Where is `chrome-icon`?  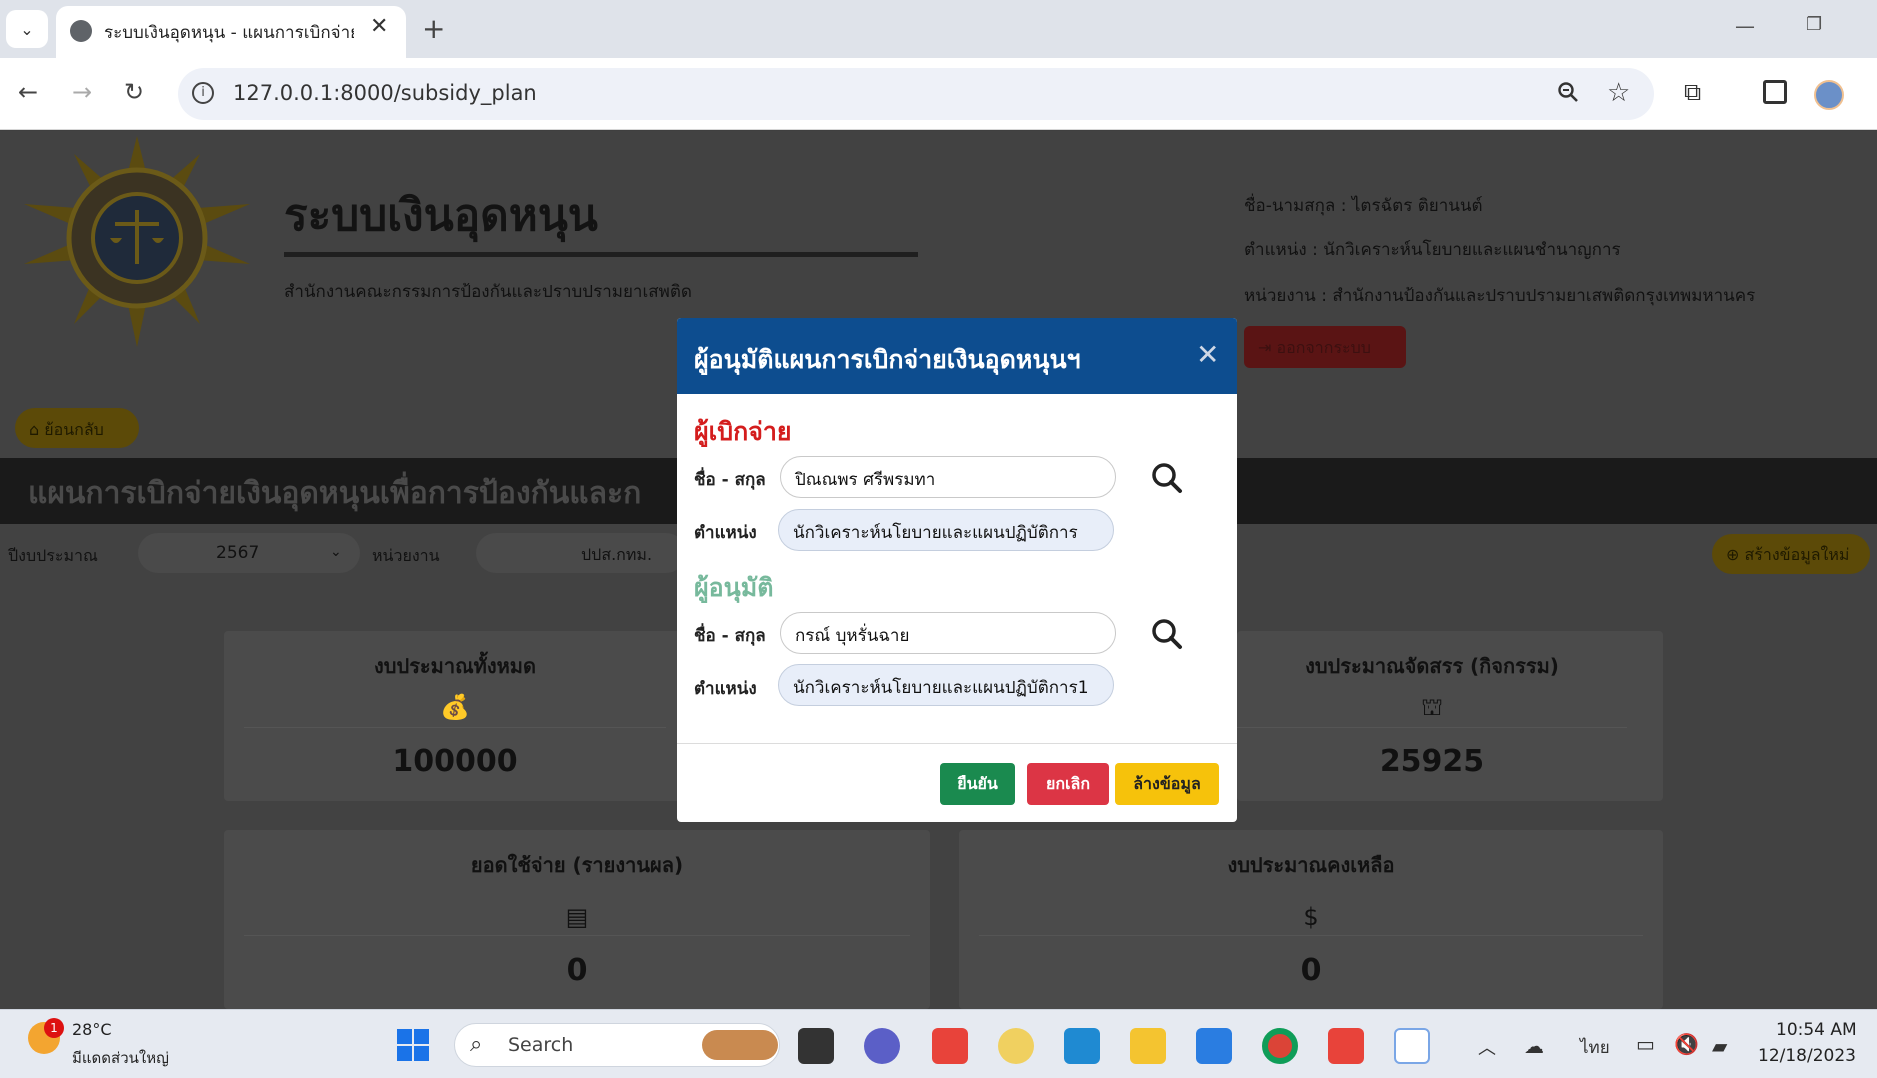
chrome-icon is located at coordinates (1280, 1046).